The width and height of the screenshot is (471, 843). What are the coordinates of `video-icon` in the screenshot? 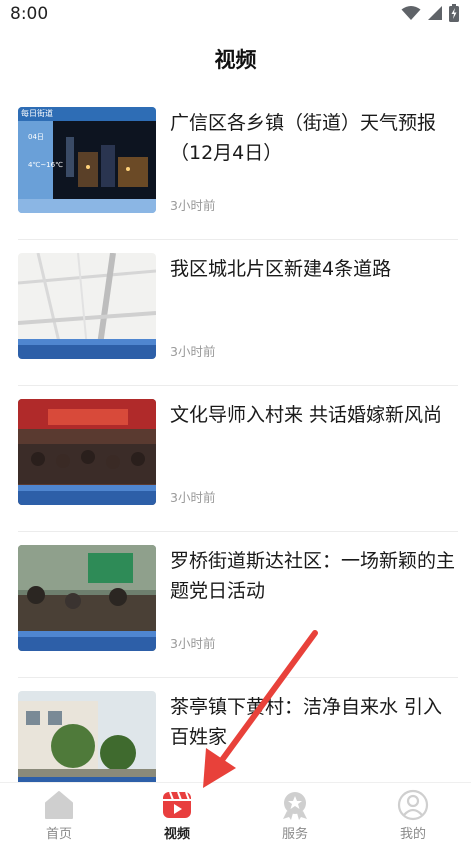 It's located at (177, 804).